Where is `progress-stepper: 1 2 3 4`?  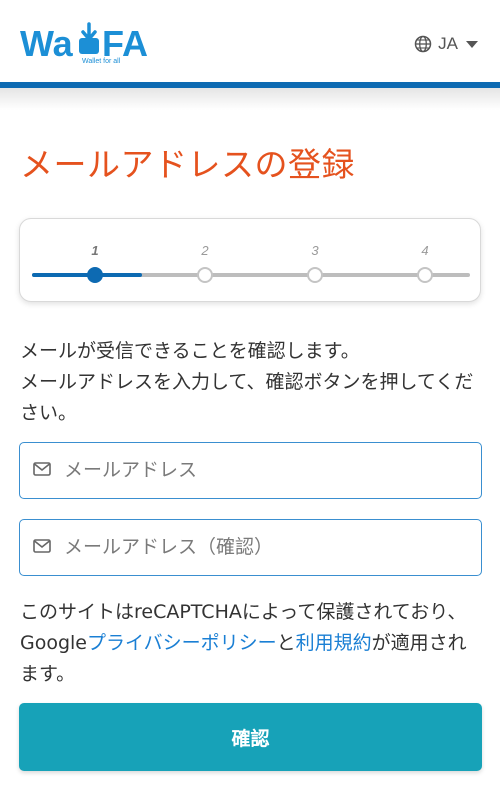 progress-stepper: 1 2 3 4 is located at coordinates (250, 260).